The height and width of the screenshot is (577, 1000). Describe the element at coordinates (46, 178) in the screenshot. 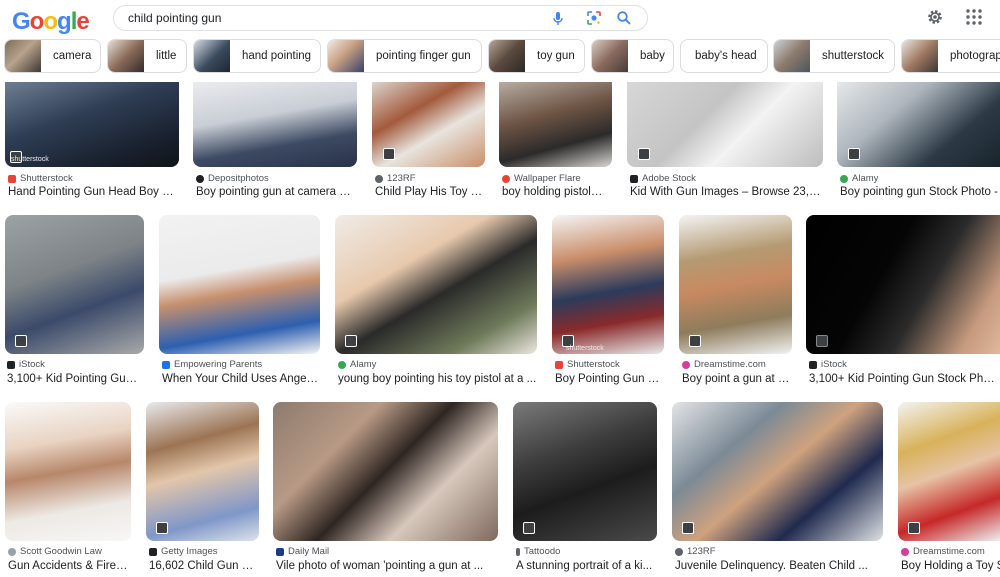

I see `source-name: Shutterstock` at that location.